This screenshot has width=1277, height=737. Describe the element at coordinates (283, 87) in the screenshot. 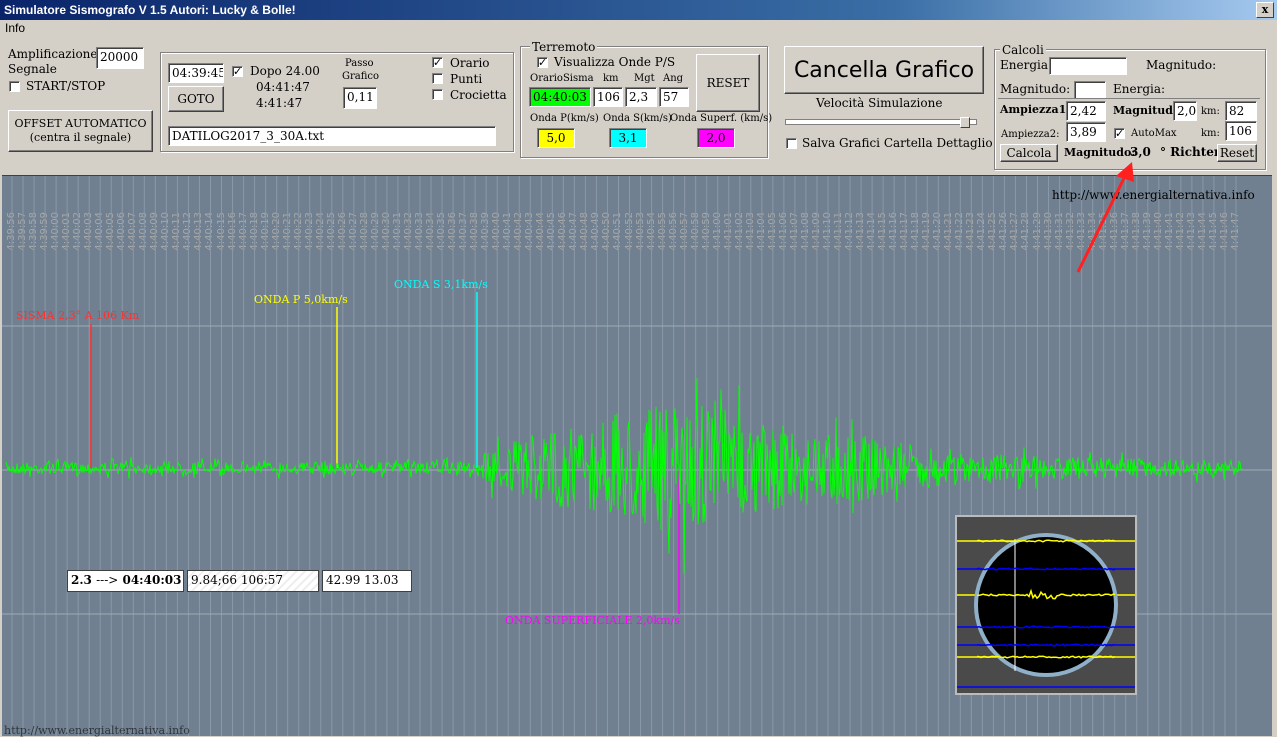

I see `time-a-label: 04:41:47` at that location.